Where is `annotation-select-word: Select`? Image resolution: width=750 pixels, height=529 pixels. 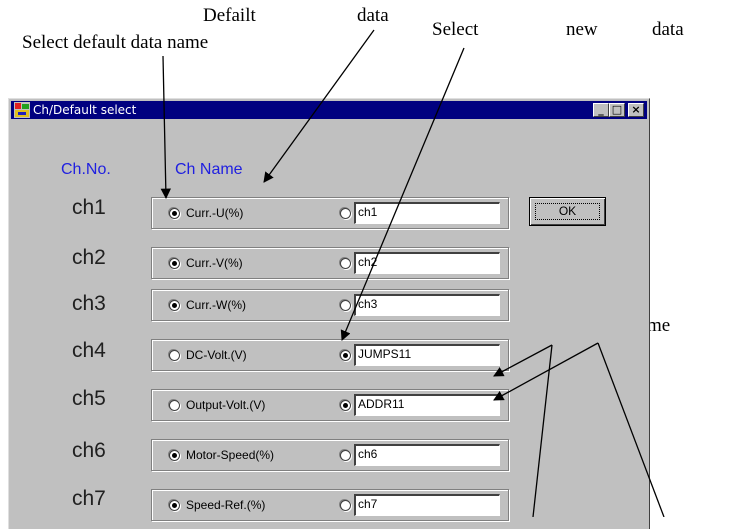
annotation-select-word: Select is located at coordinates (455, 29).